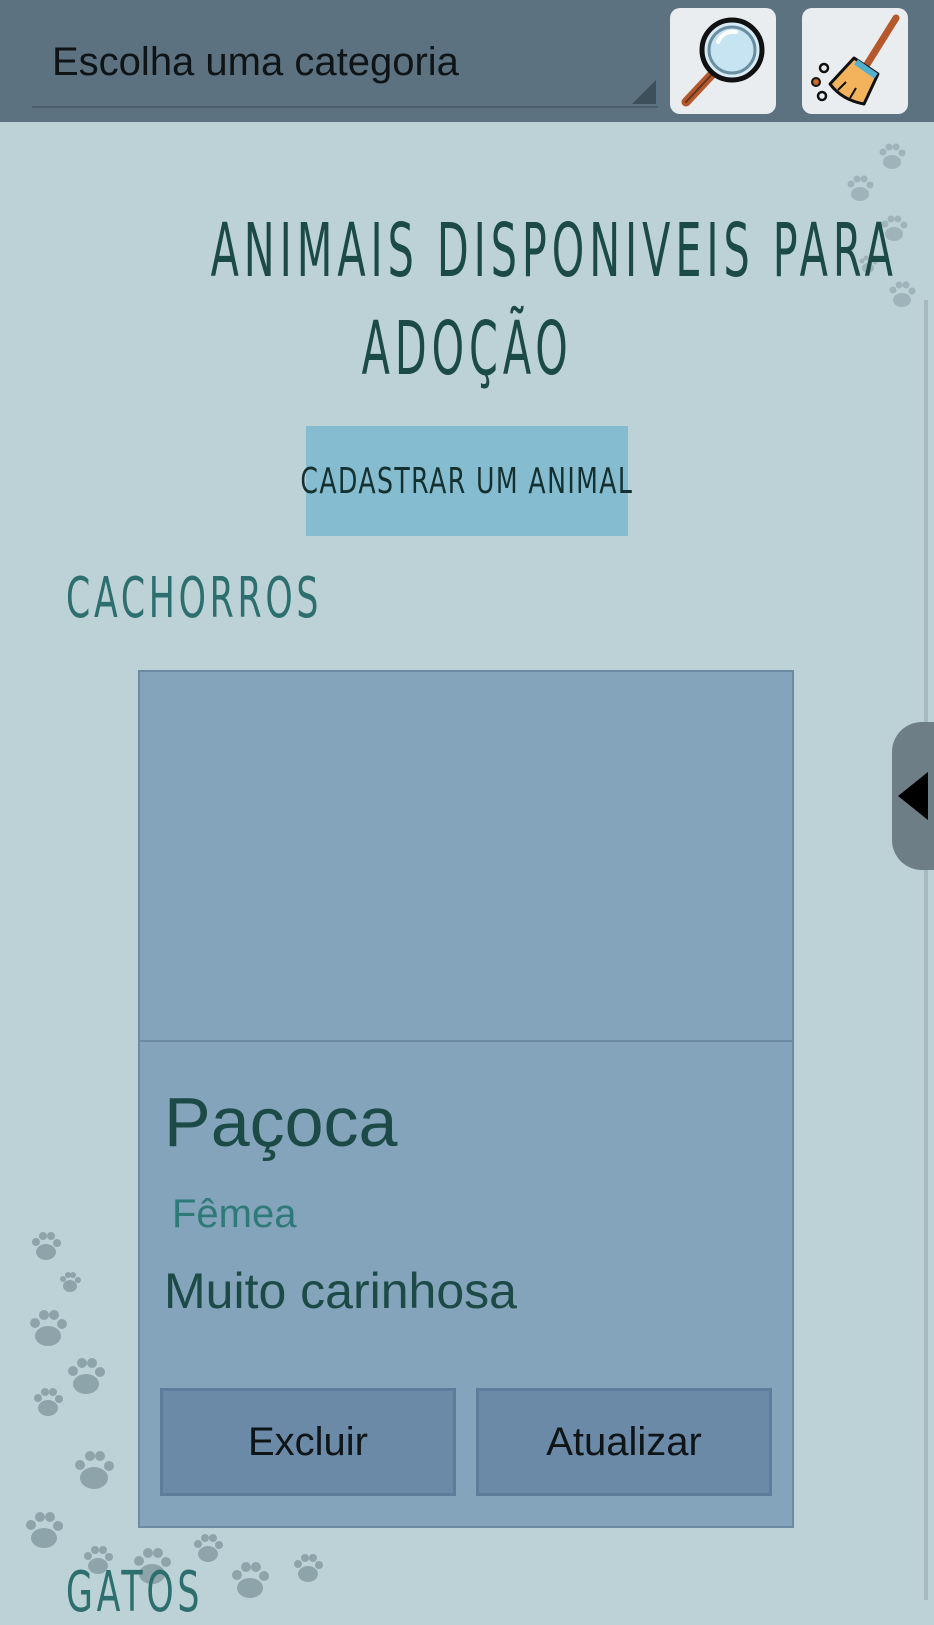 The width and height of the screenshot is (934, 1625). I want to click on category-select: Escolha uma categoria, so click(345, 63).